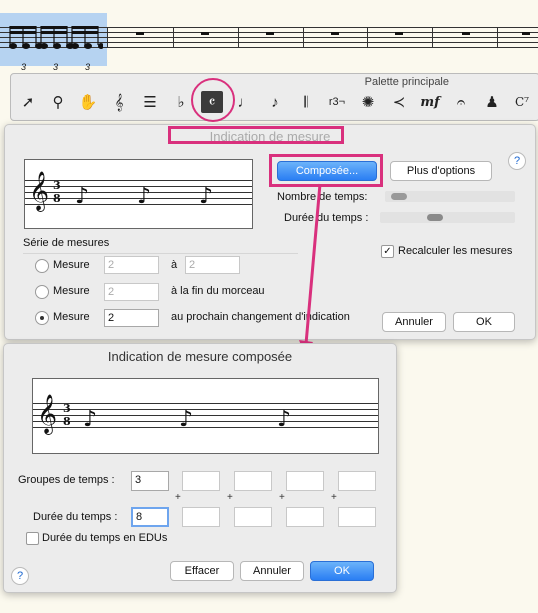 The height and width of the screenshot is (613, 538). What do you see at coordinates (66, 480) in the screenshot?
I see `beat-groups-label: Groupes de temps :` at bounding box center [66, 480].